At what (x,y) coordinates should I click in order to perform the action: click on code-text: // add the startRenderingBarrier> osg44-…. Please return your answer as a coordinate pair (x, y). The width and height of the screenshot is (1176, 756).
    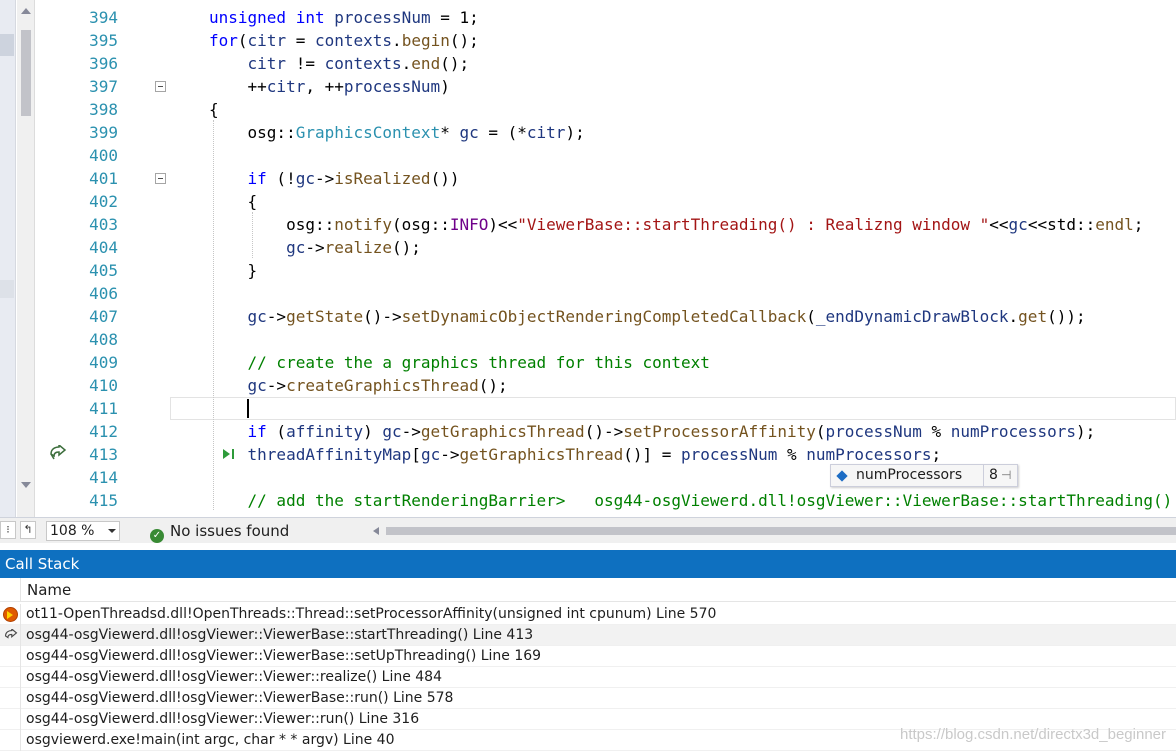
    Looking at the image, I should click on (691, 500).